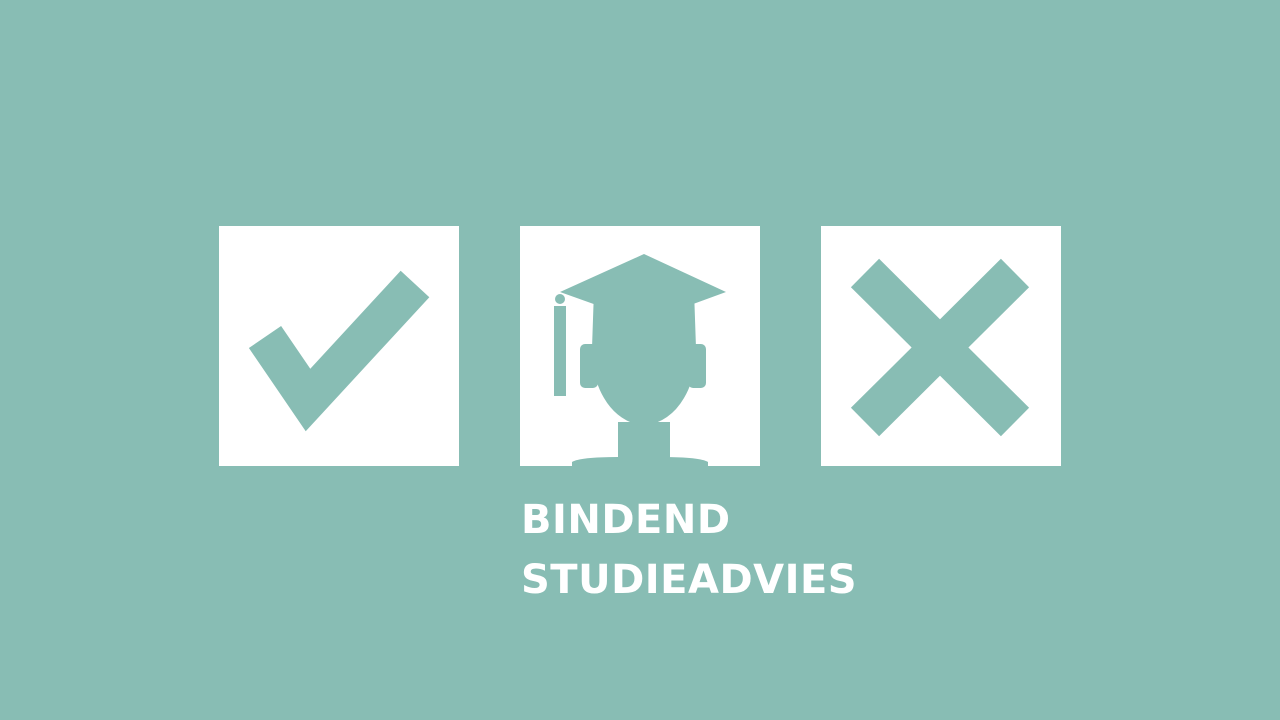 The width and height of the screenshot is (1280, 720). I want to click on cross-tile, so click(941, 346).